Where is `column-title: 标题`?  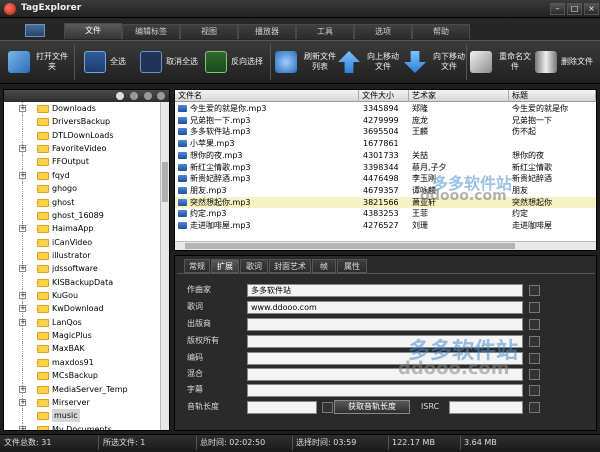
column-title: 标题 is located at coordinates (552, 96).